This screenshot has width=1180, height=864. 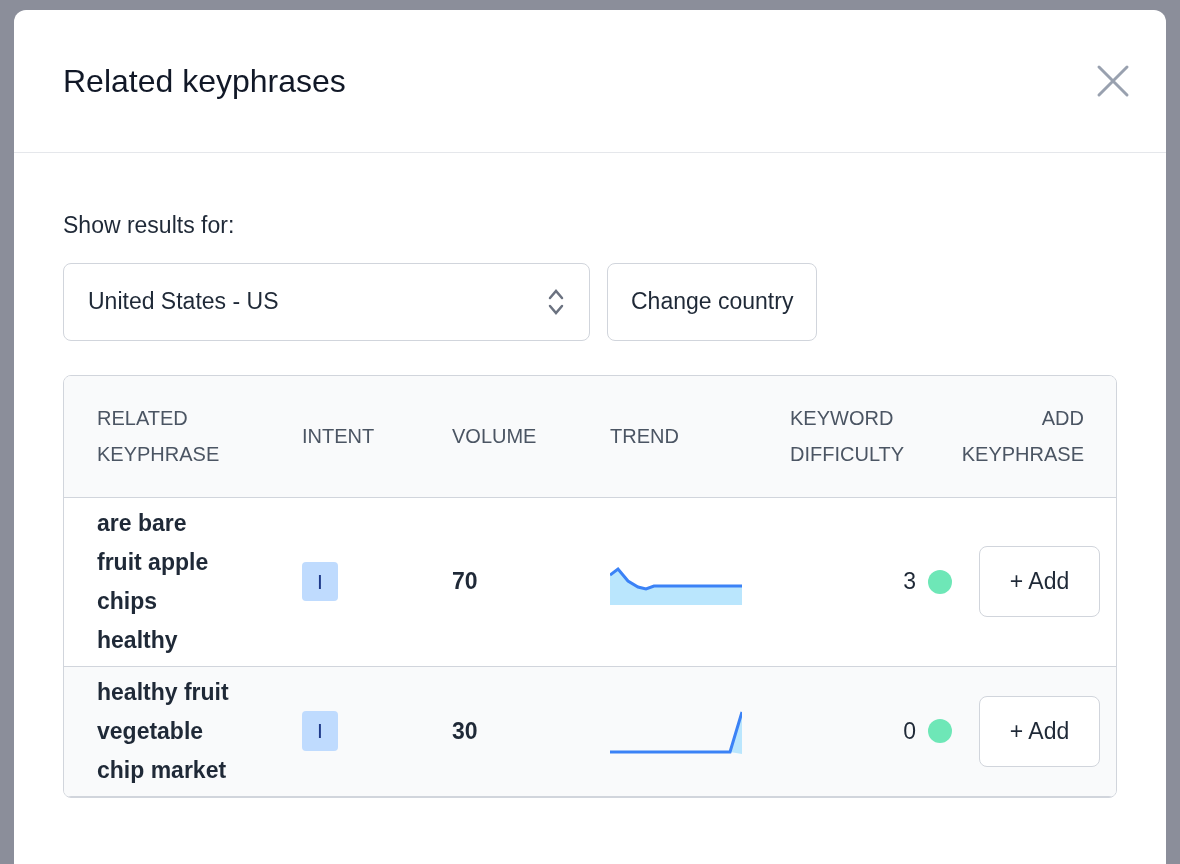 I want to click on column-header: INTENT, so click(x=339, y=436).